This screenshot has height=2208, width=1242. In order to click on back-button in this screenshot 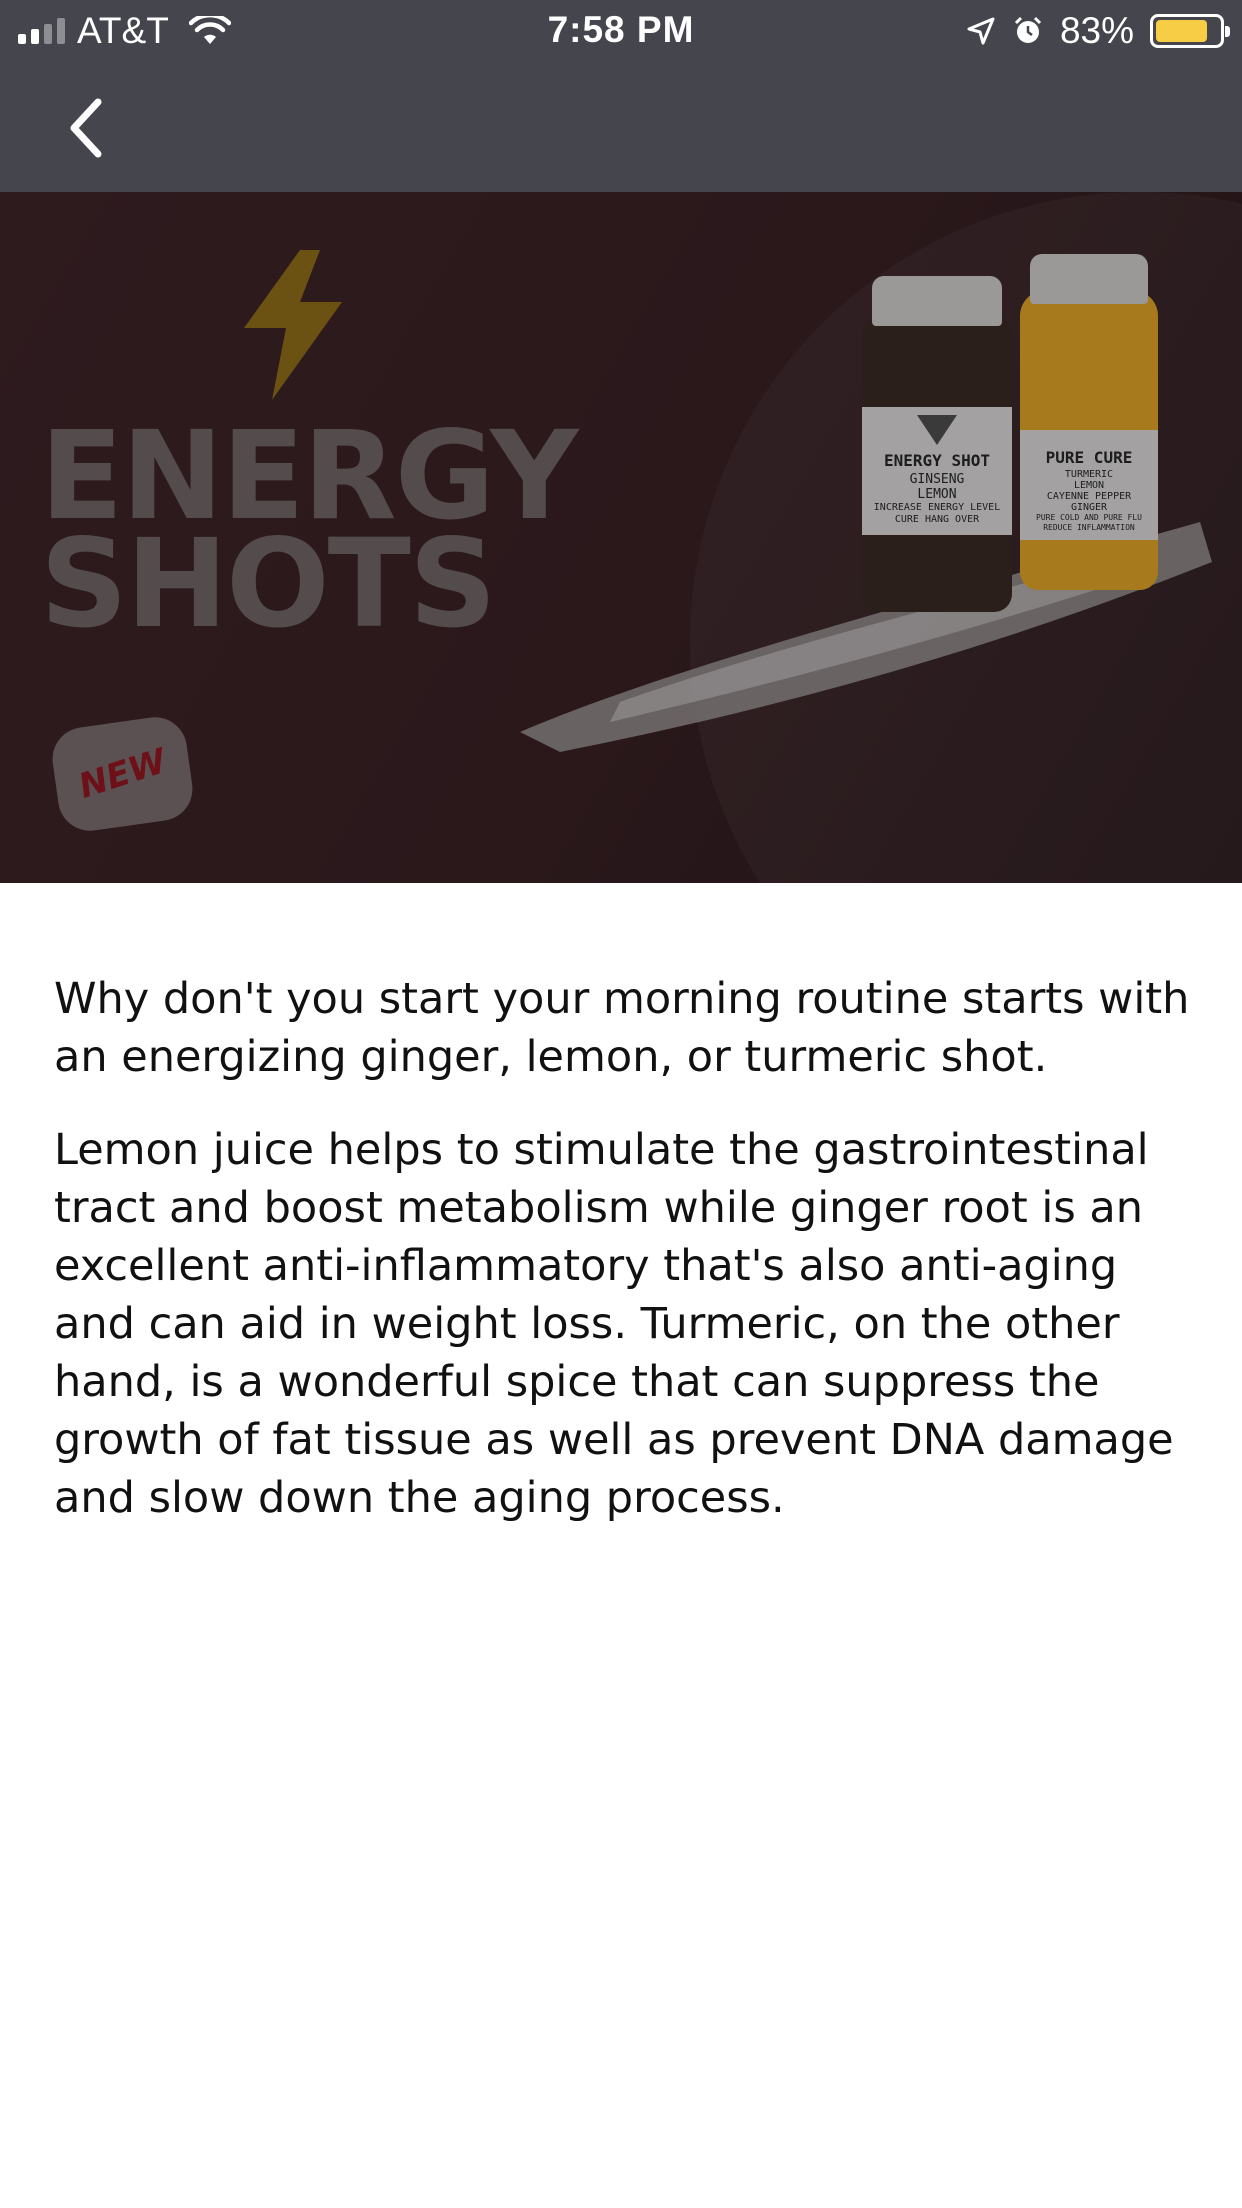, I will do `click(86, 128)`.